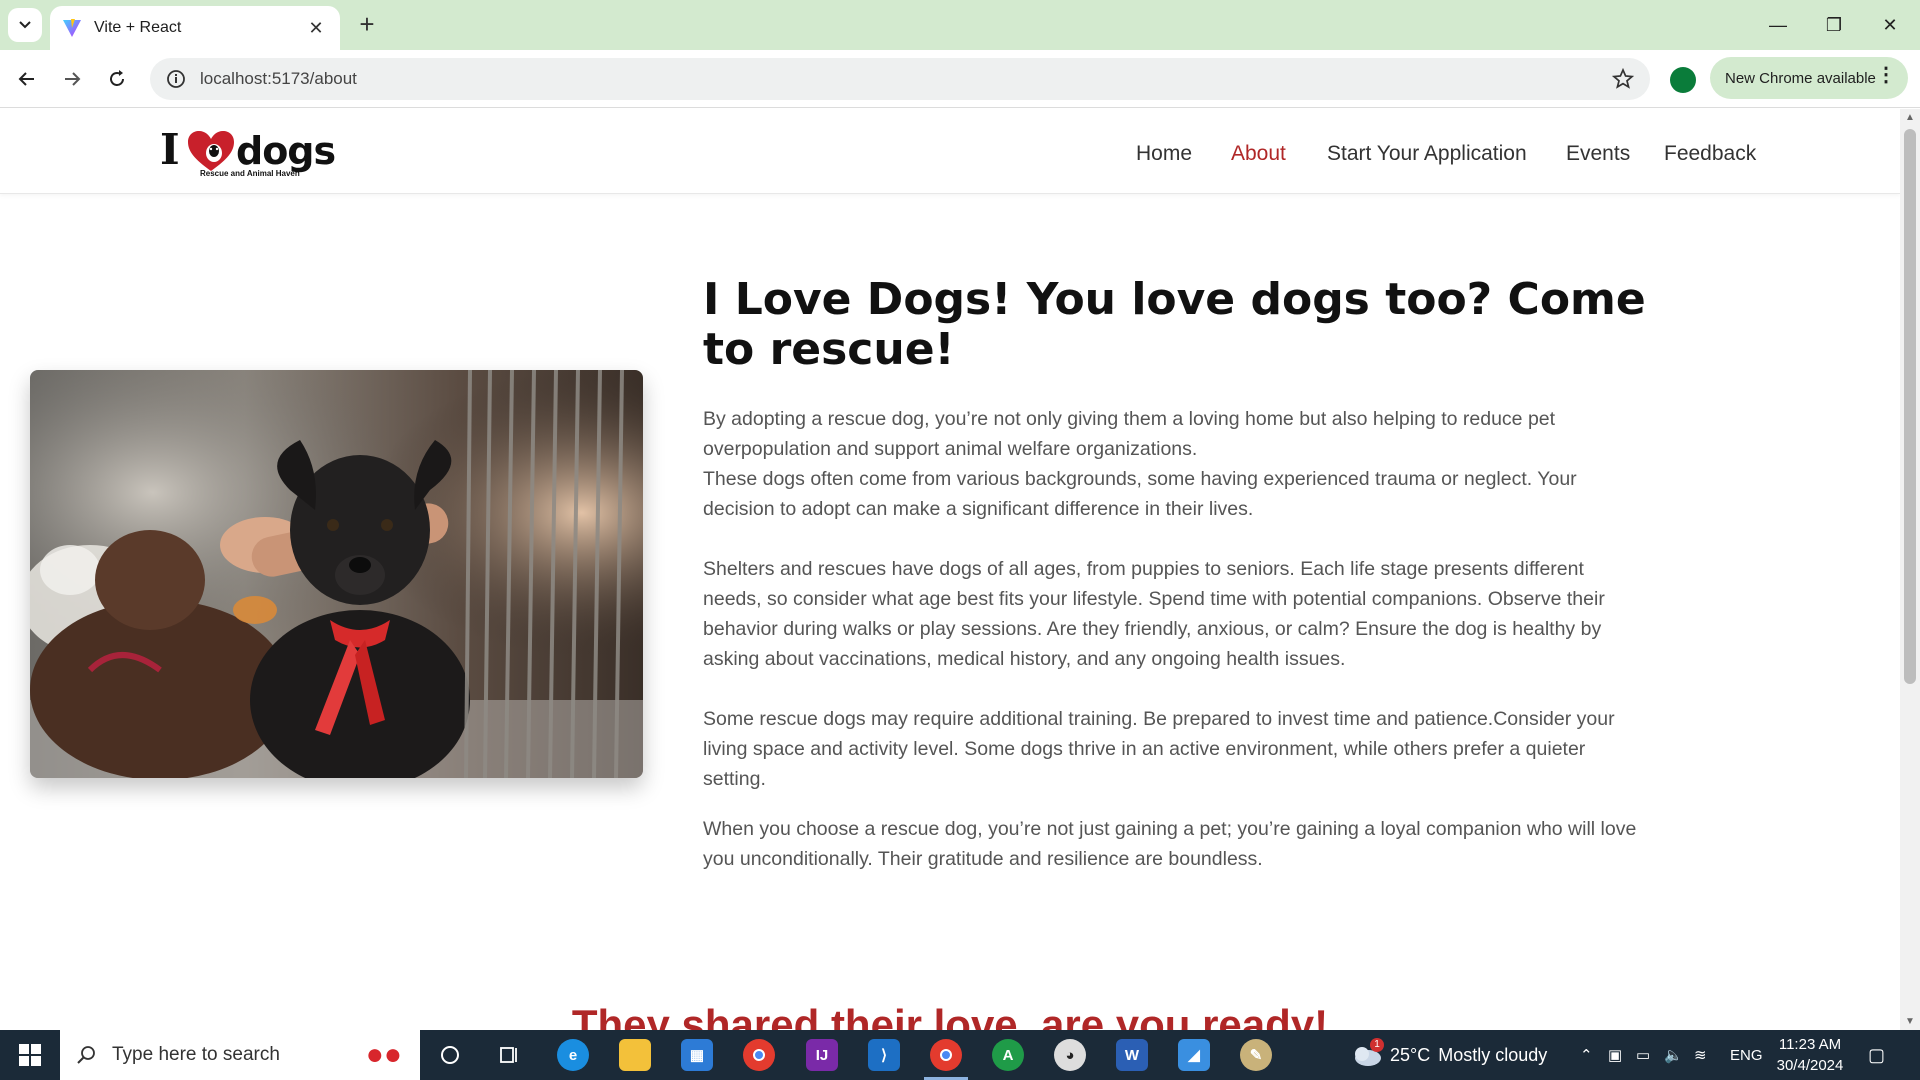 This screenshot has width=1920, height=1080. What do you see at coordinates (900, 79) in the screenshot?
I see `address-bar: localhost:5173/about` at bounding box center [900, 79].